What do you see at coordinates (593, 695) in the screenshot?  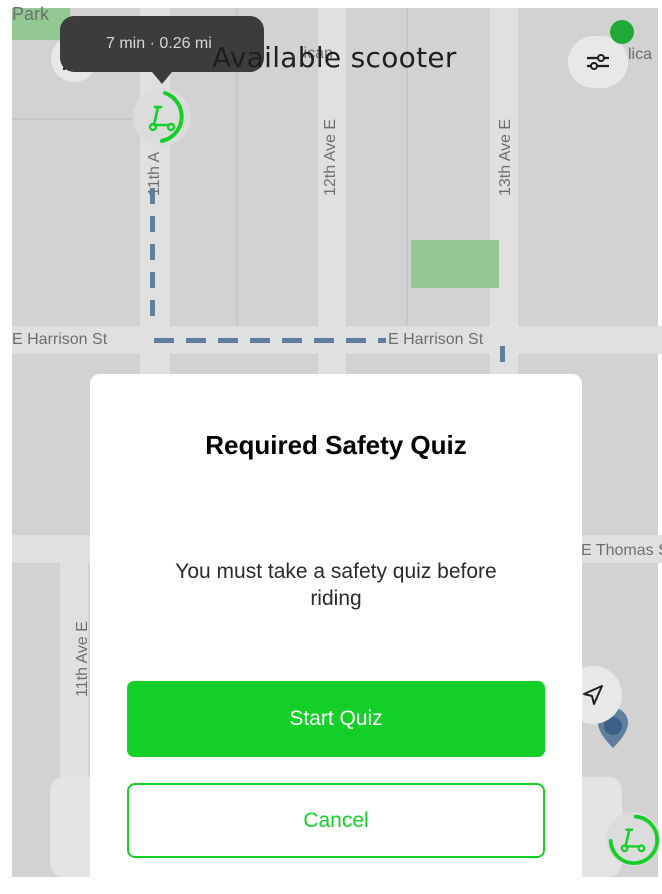 I see `navigation-arrow-icon` at bounding box center [593, 695].